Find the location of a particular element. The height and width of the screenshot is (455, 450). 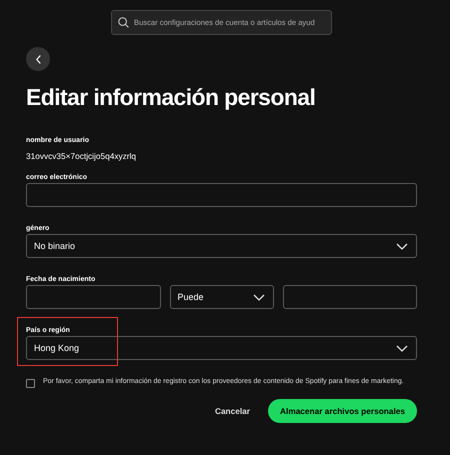

username-text: 31ovvcv35×7octjcijo5q4xyzrlq is located at coordinates (81, 156).